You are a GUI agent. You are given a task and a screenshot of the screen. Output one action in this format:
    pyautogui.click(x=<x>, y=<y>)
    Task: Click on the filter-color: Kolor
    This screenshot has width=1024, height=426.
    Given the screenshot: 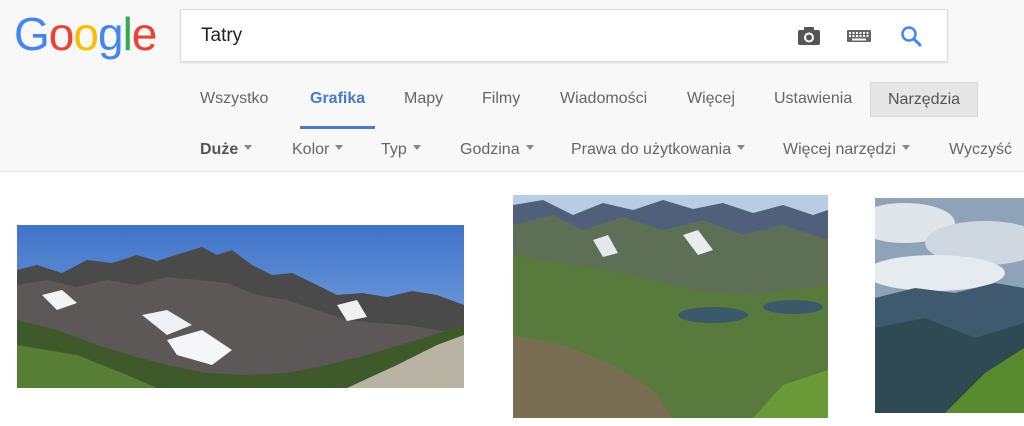 What is the action you would take?
    pyautogui.click(x=318, y=150)
    